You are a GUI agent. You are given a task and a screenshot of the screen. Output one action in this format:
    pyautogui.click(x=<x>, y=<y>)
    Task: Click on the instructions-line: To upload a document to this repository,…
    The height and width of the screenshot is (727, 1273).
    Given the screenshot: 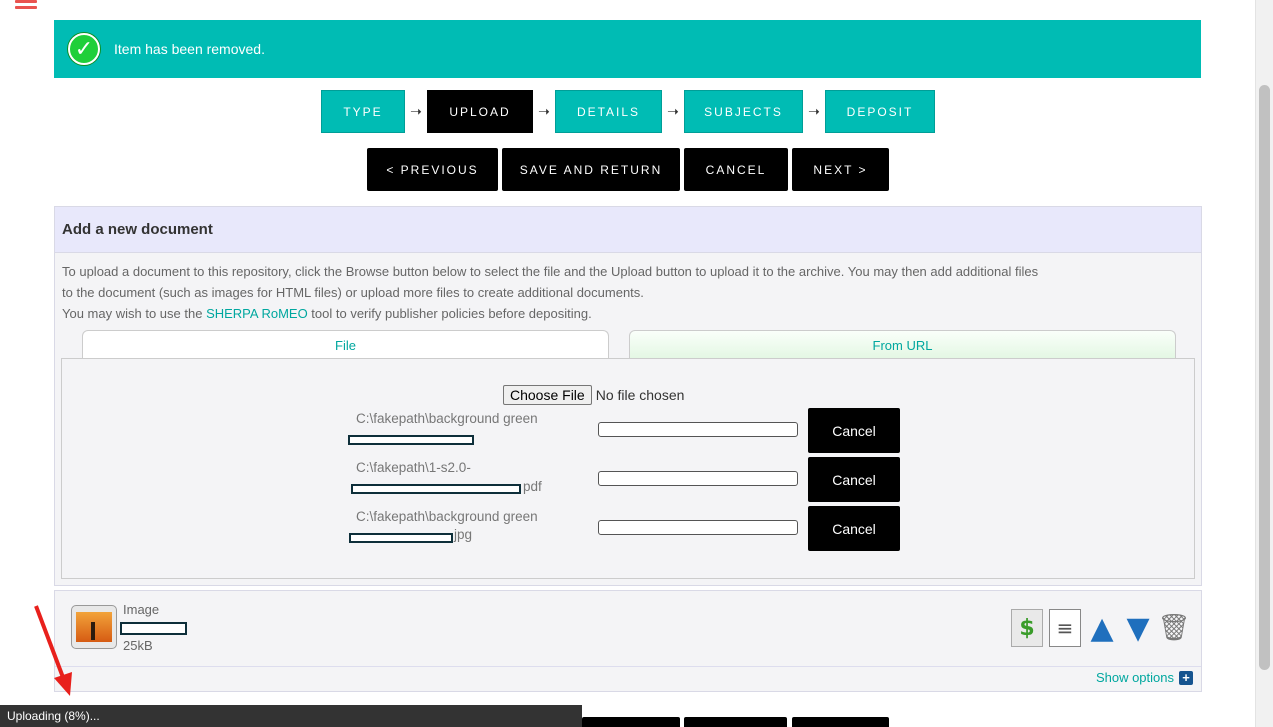 What is the action you would take?
    pyautogui.click(x=550, y=271)
    